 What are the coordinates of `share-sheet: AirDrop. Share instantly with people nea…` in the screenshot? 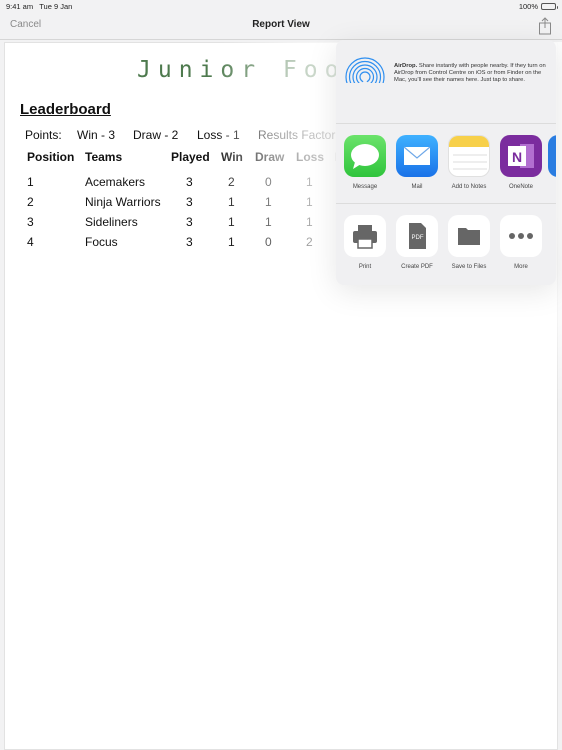 It's located at (446, 162).